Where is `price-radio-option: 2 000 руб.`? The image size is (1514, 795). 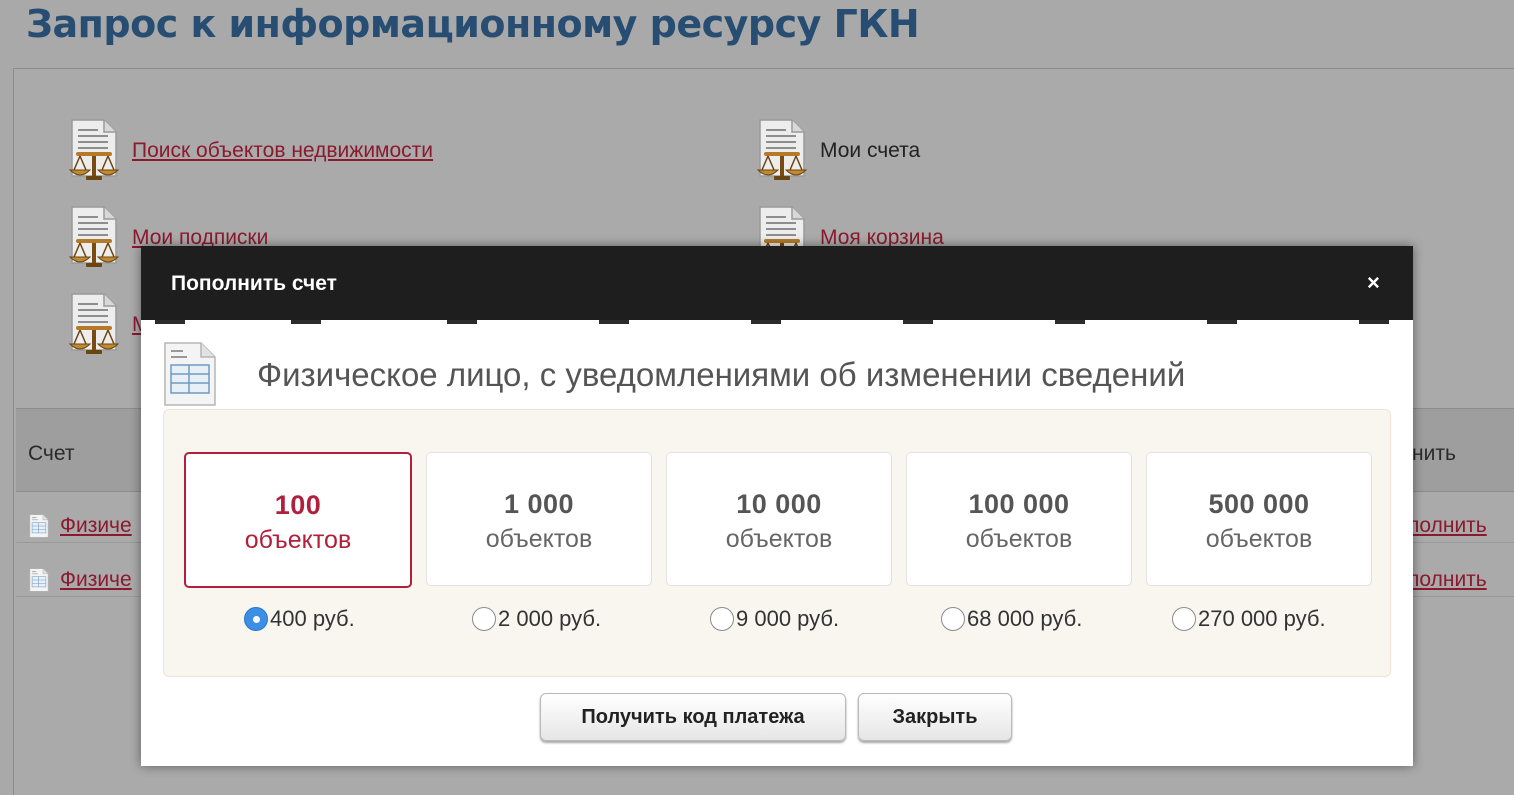
price-radio-option: 2 000 руб. is located at coordinates (536, 619).